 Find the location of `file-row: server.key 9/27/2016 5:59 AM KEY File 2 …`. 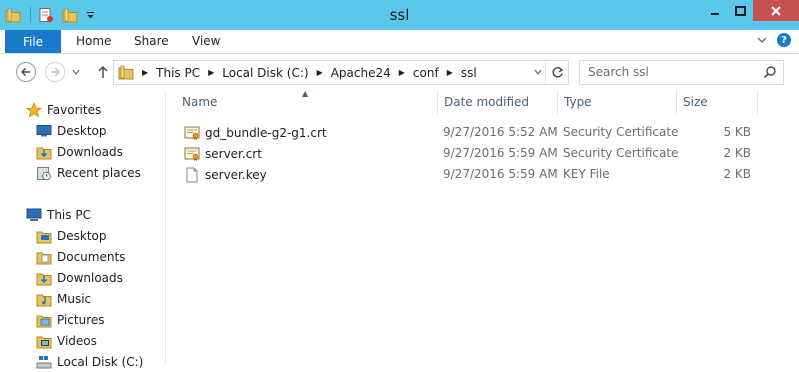

file-row: server.key 9/27/2016 5:59 AM KEY File 2 … is located at coordinates (471, 174).